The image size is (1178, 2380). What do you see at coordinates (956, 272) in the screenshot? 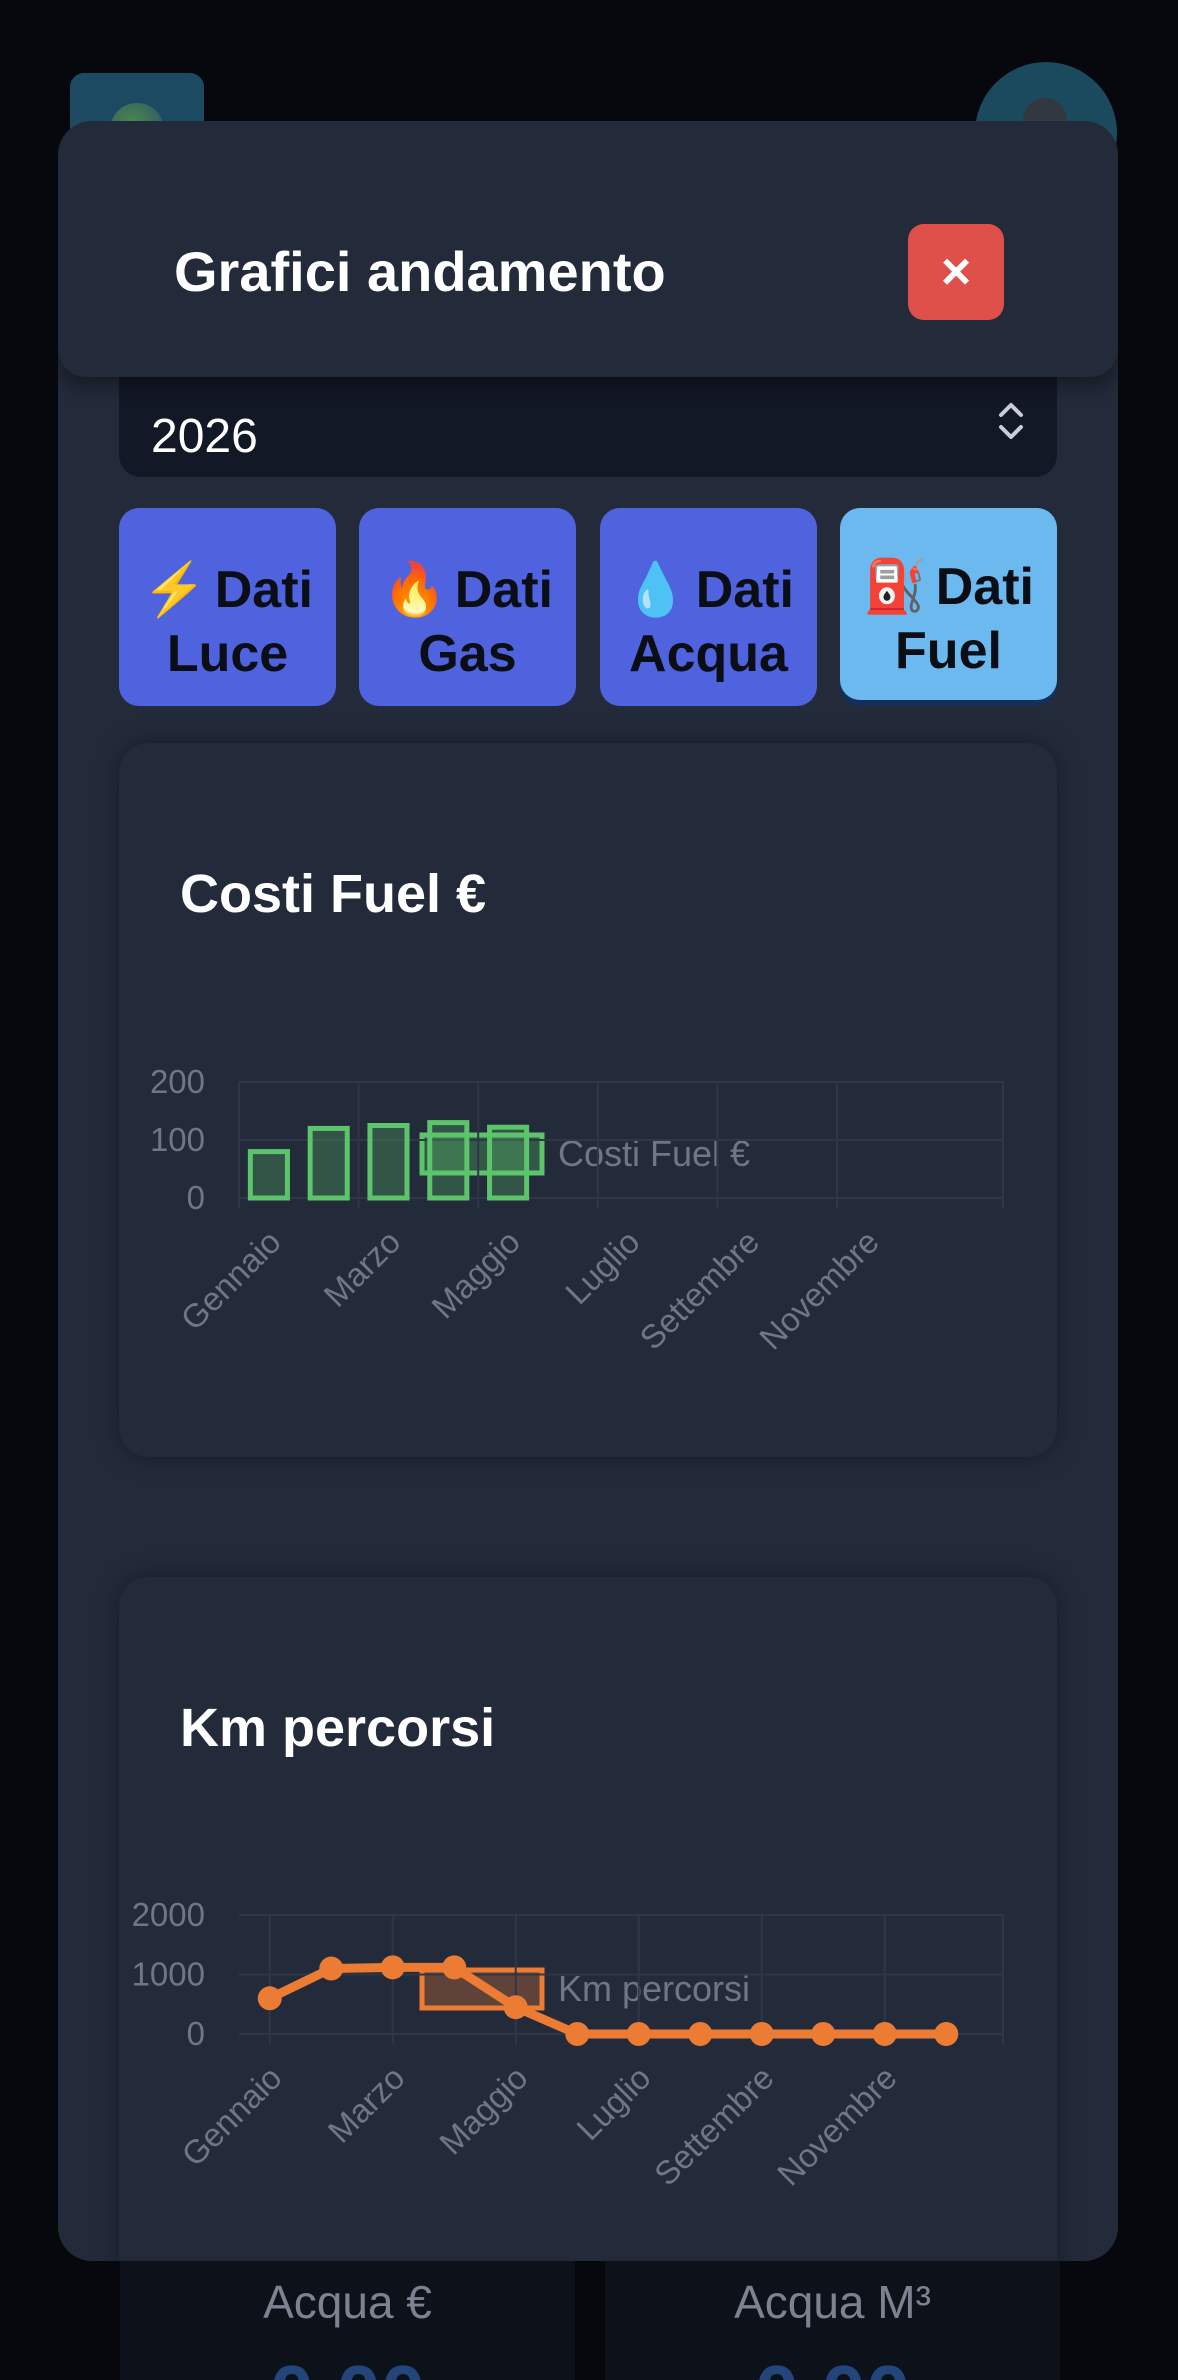
I see `close-button: ×` at bounding box center [956, 272].